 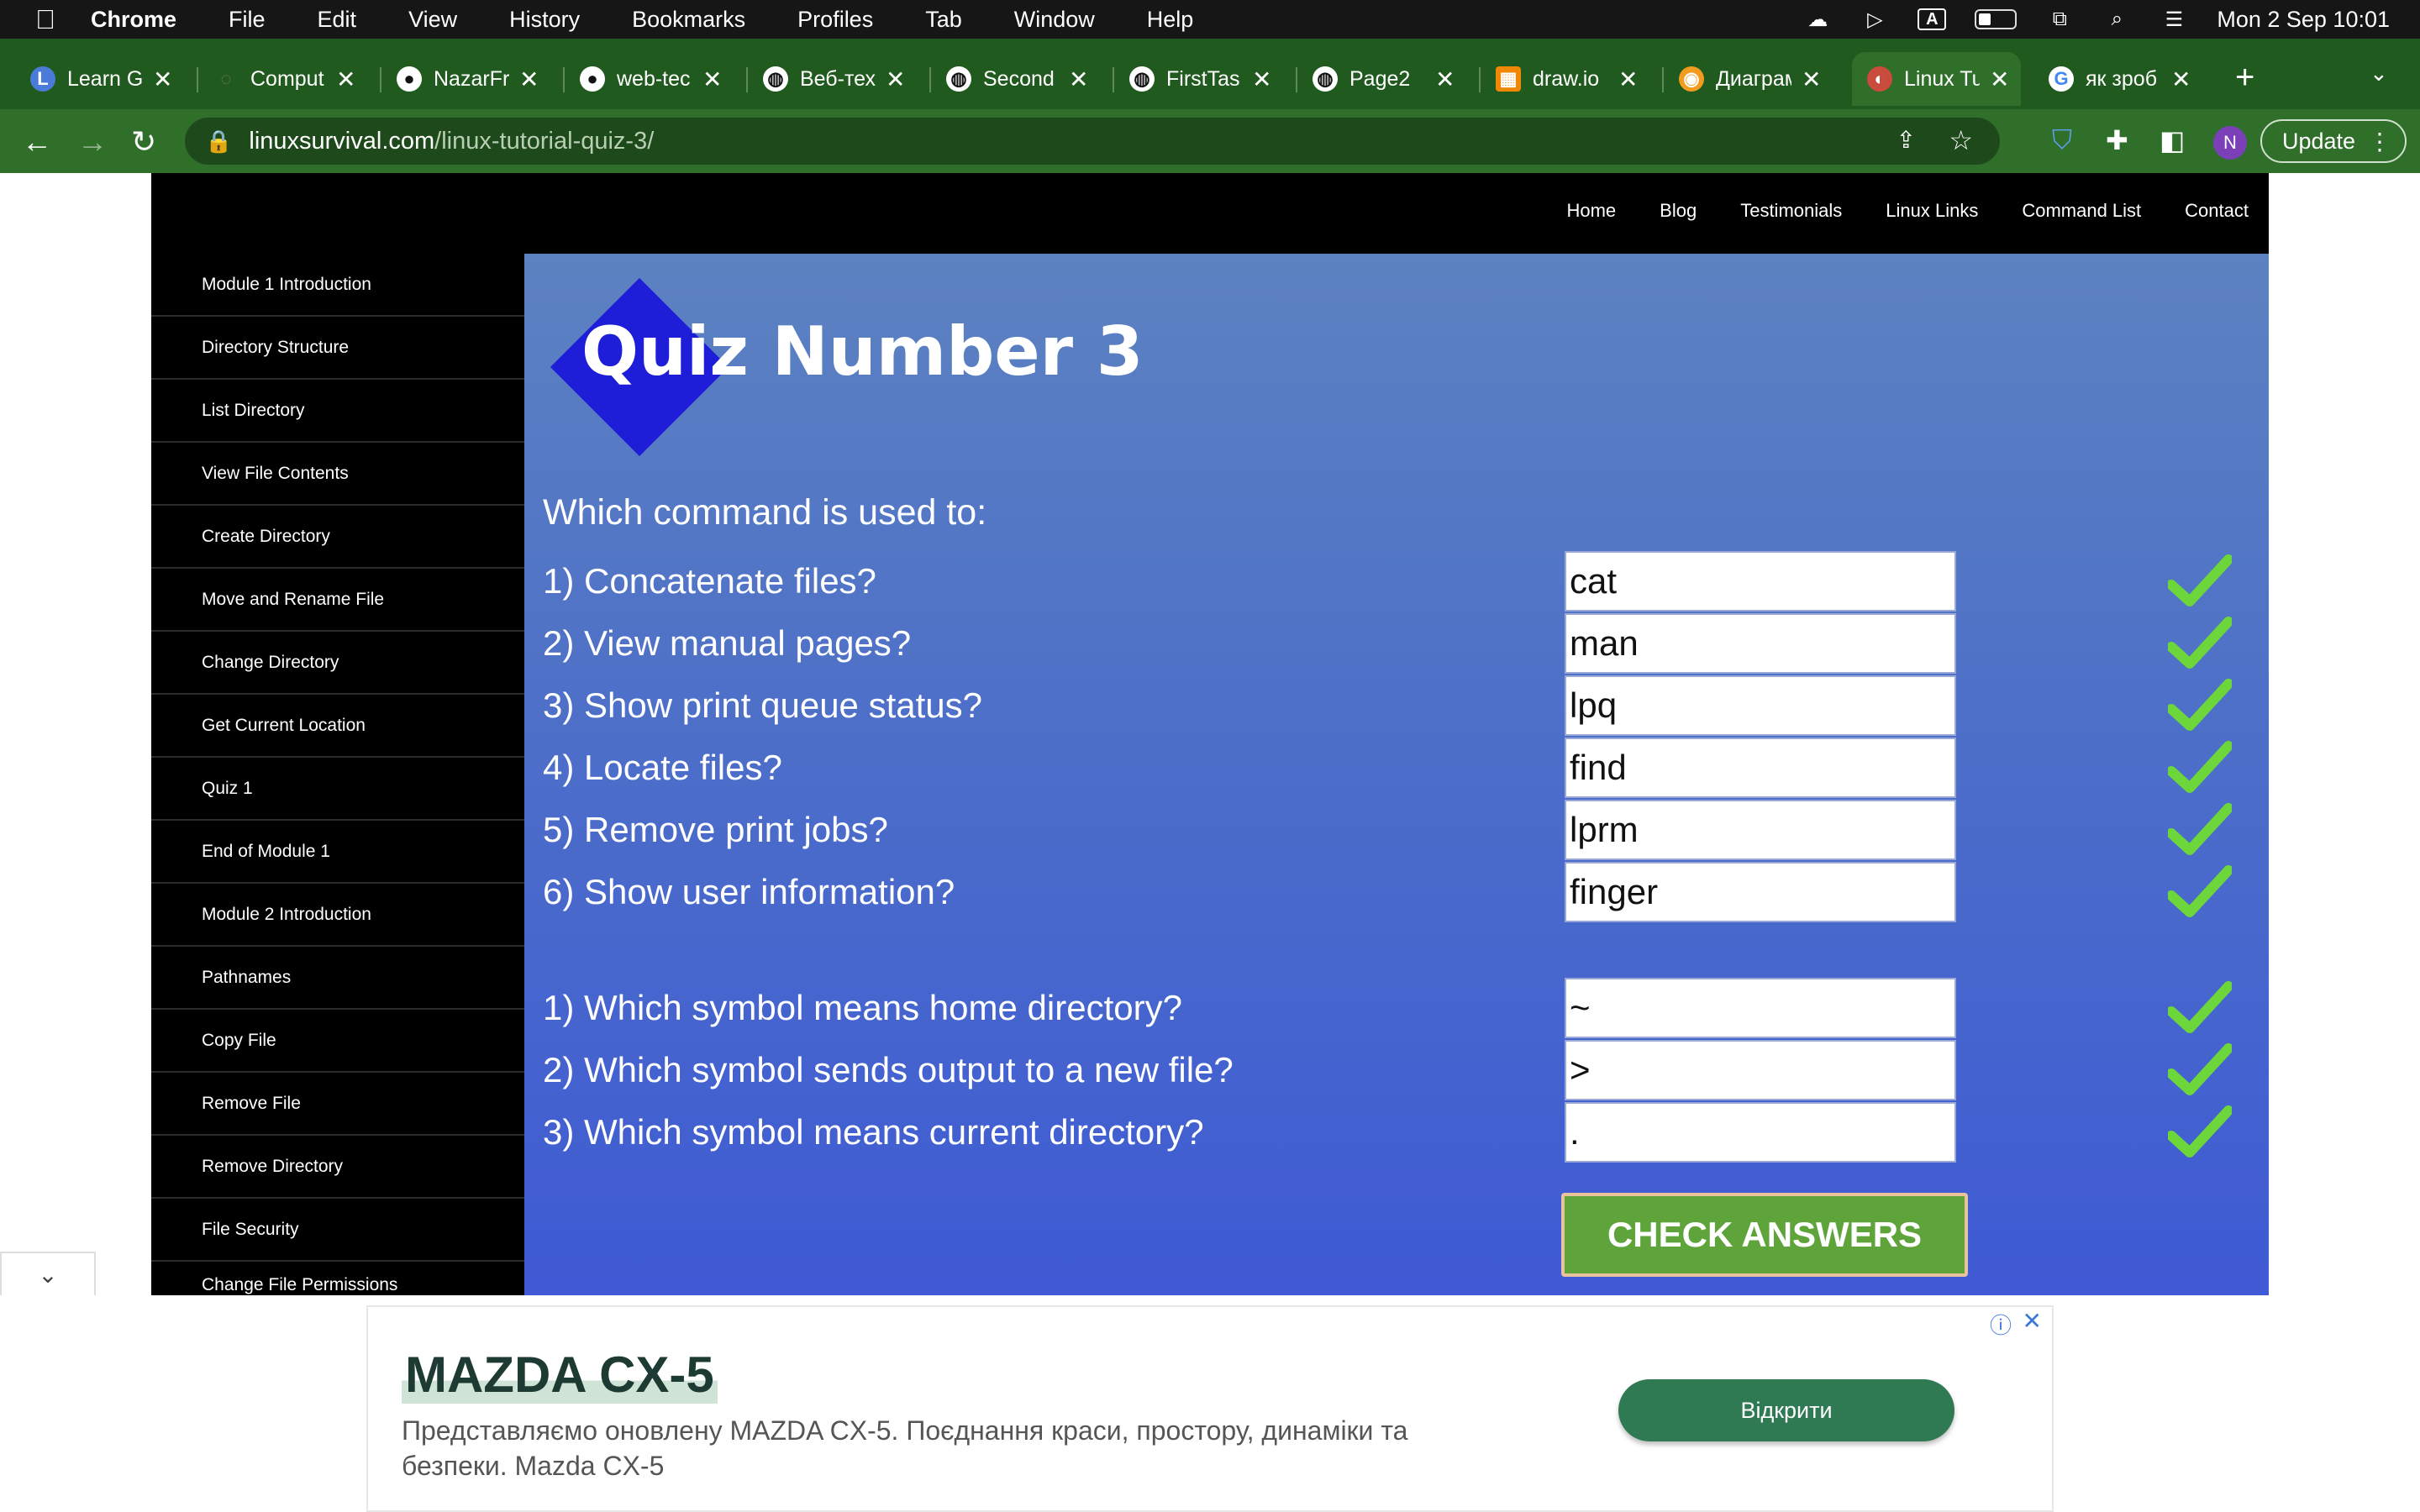 What do you see at coordinates (1874, 19) in the screenshot?
I see `play-circle-icon: ▷` at bounding box center [1874, 19].